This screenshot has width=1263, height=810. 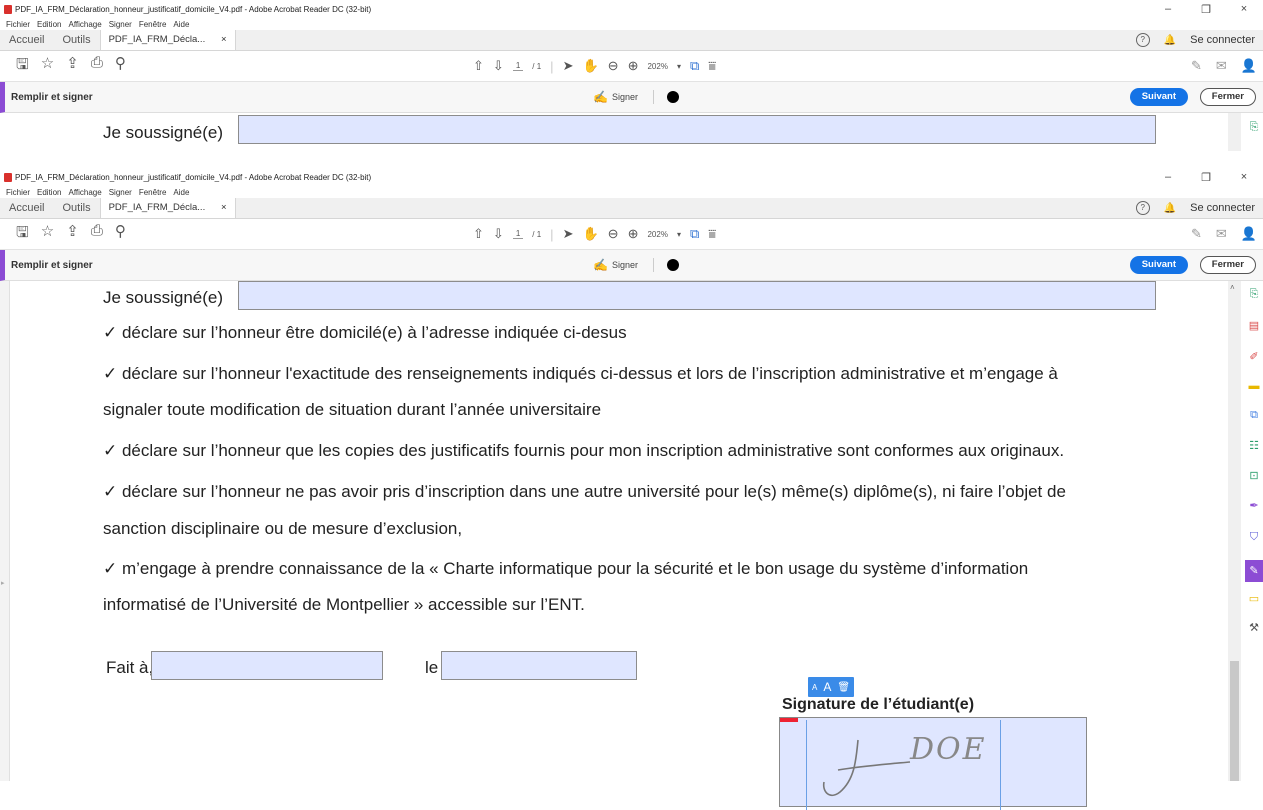 I want to click on fill-sign-tool-icon: ✒, so click(x=1254, y=506).